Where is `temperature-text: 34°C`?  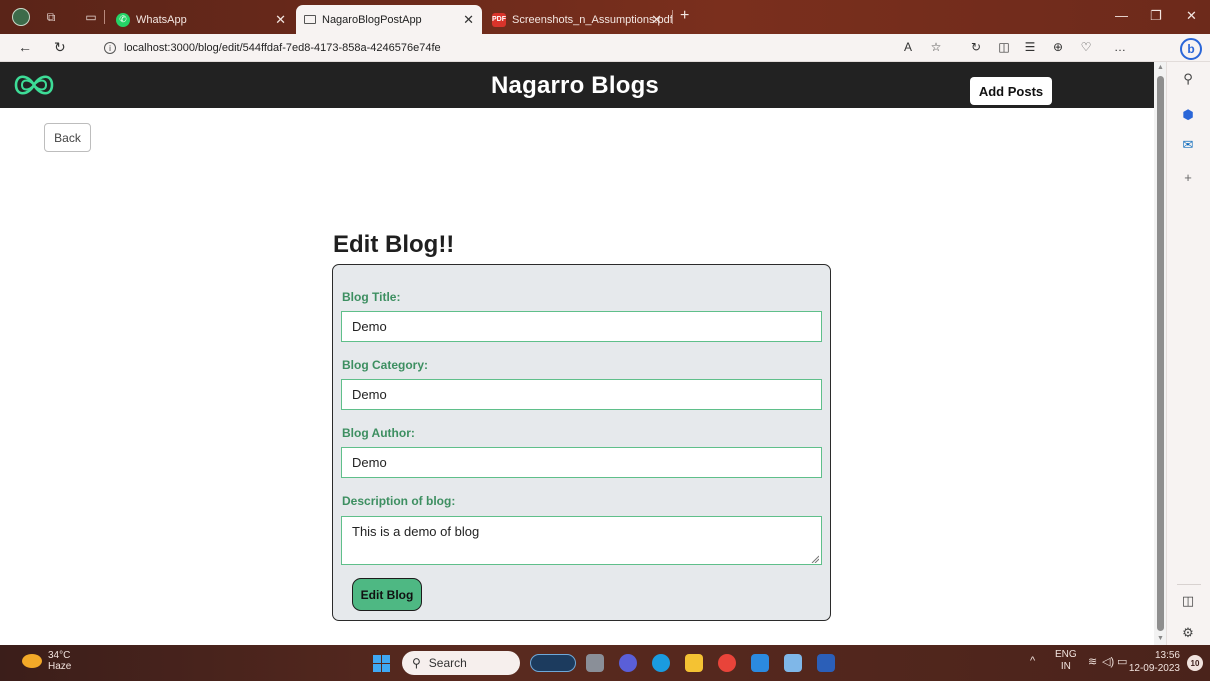 temperature-text: 34°C is located at coordinates (59, 655).